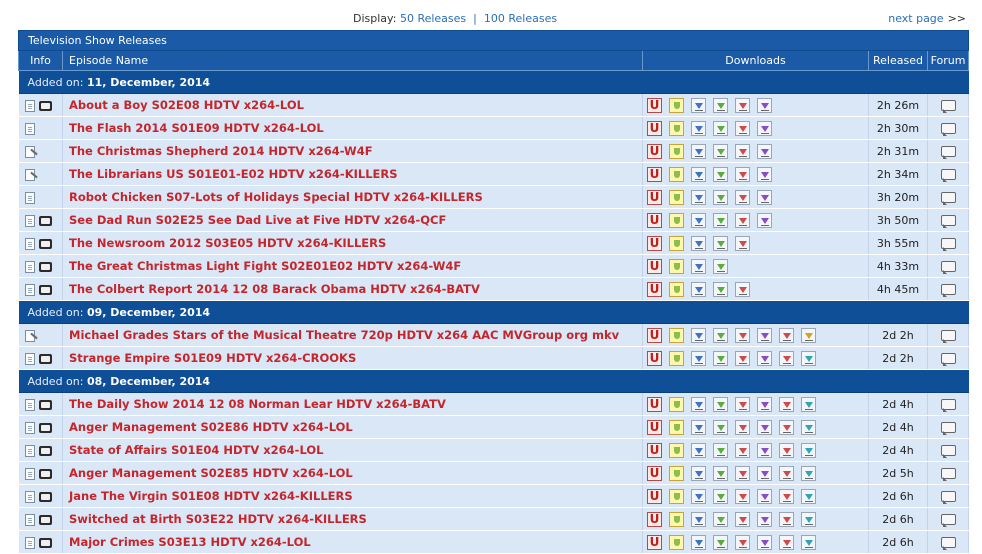 This screenshot has height=554, width=982. Describe the element at coordinates (915, 18) in the screenshot. I see `next-page-link: next page` at that location.